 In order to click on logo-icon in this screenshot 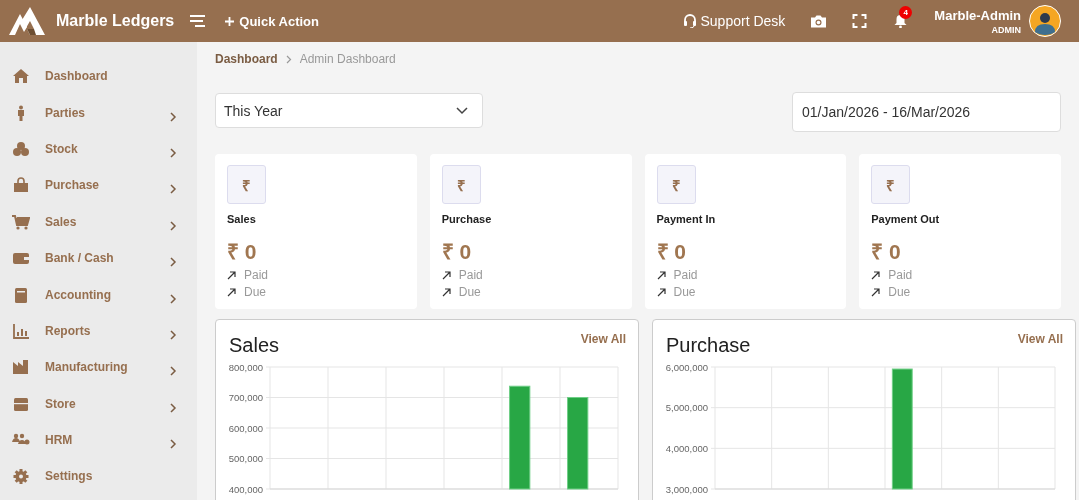, I will do `click(27, 21)`.